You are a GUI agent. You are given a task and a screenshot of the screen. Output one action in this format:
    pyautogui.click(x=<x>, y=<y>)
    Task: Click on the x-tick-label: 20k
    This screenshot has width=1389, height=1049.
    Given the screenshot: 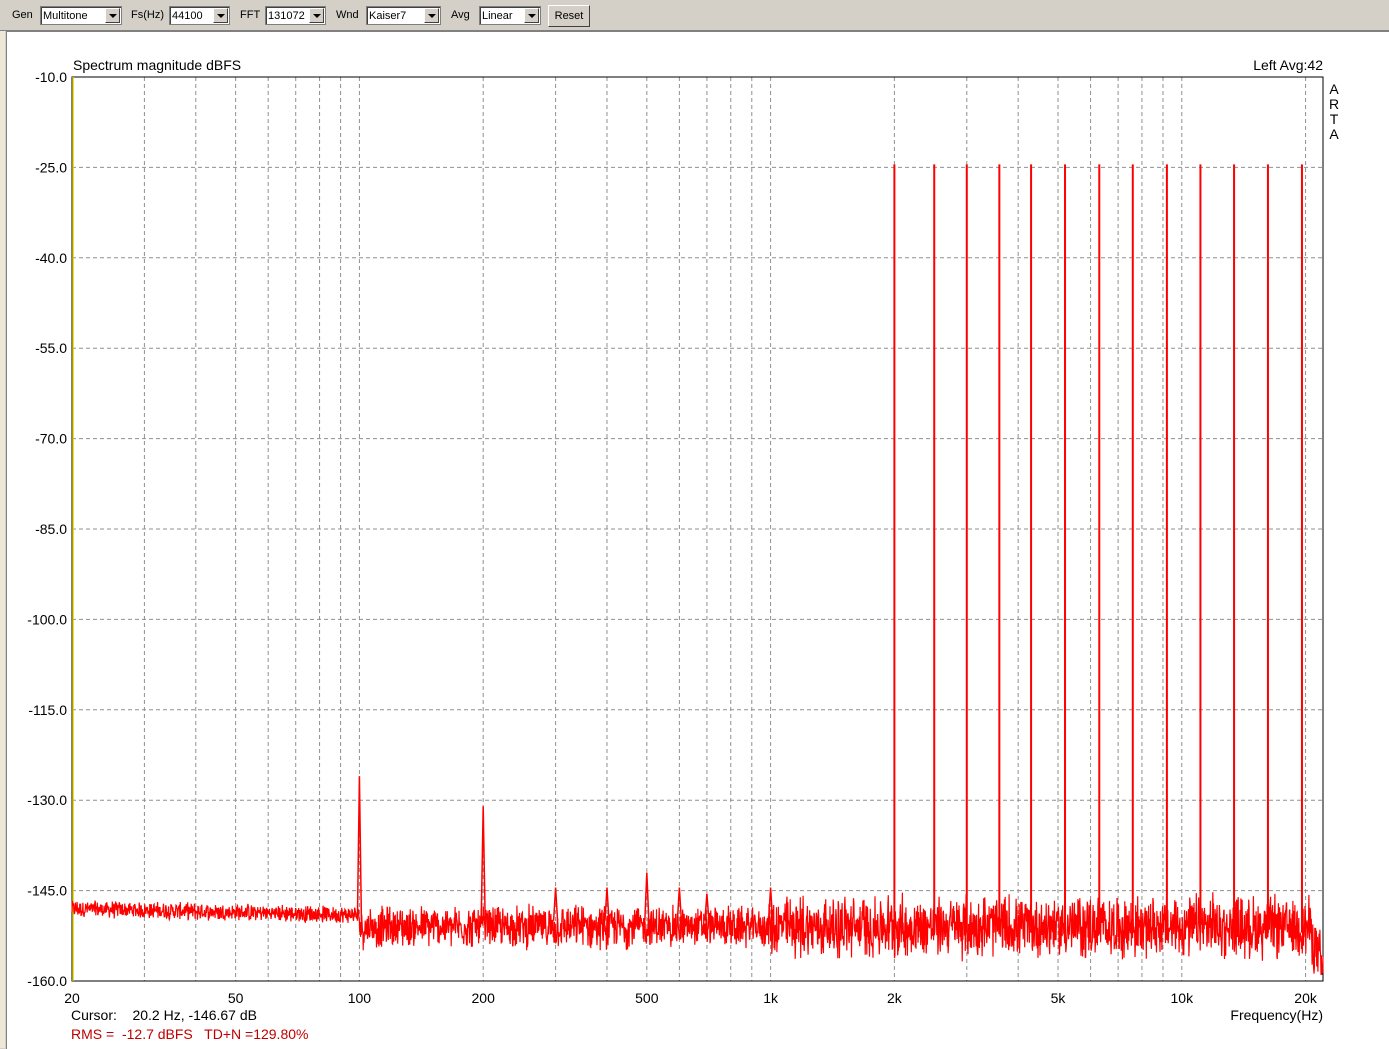 What is the action you would take?
    pyautogui.click(x=1306, y=998)
    